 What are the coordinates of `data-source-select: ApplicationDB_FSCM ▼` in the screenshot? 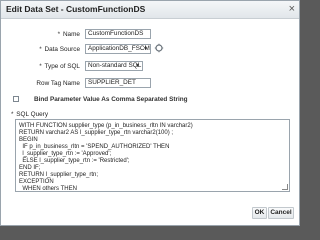 It's located at (118, 49).